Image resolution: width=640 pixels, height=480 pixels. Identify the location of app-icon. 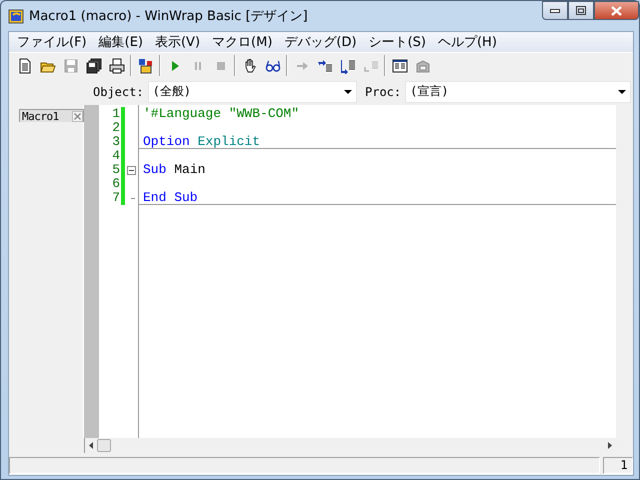
(16, 16).